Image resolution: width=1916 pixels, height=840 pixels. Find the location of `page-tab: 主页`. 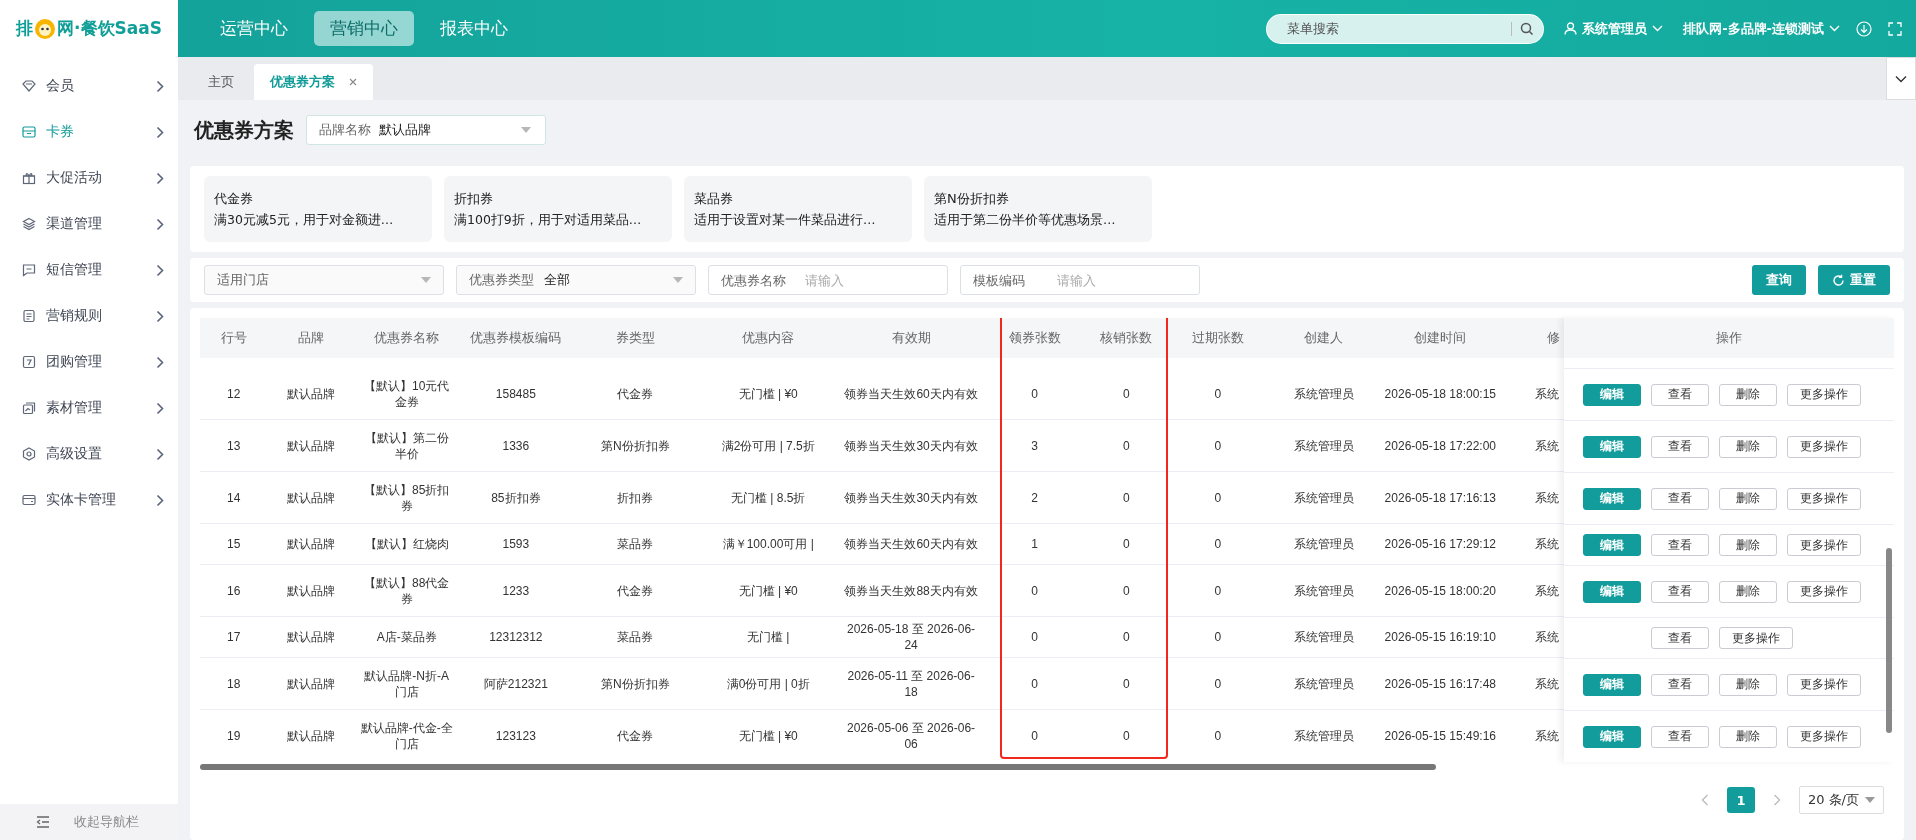

page-tab: 主页 is located at coordinates (221, 82).